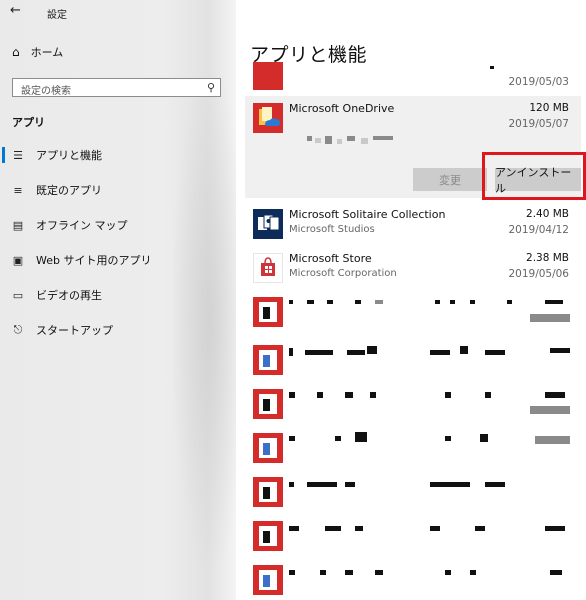 The image size is (586, 600). What do you see at coordinates (46, 91) in the screenshot?
I see `search-placeholder: 設定の検索` at bounding box center [46, 91].